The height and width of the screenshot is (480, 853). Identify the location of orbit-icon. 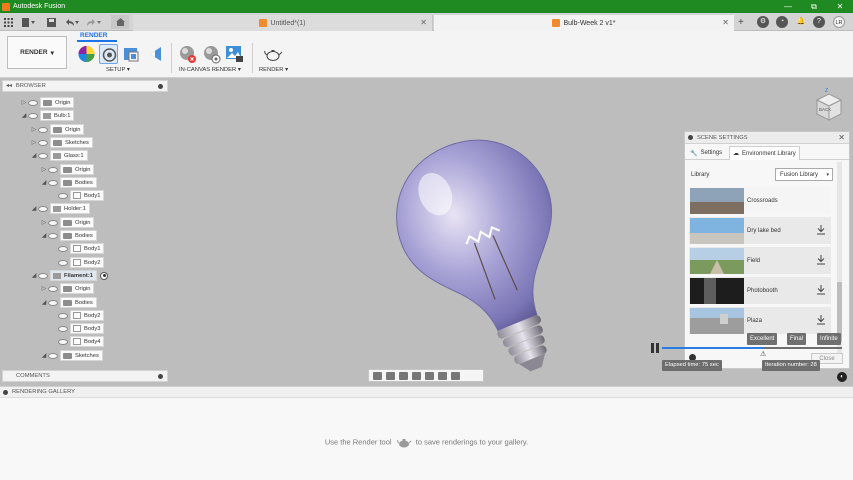
(377, 375).